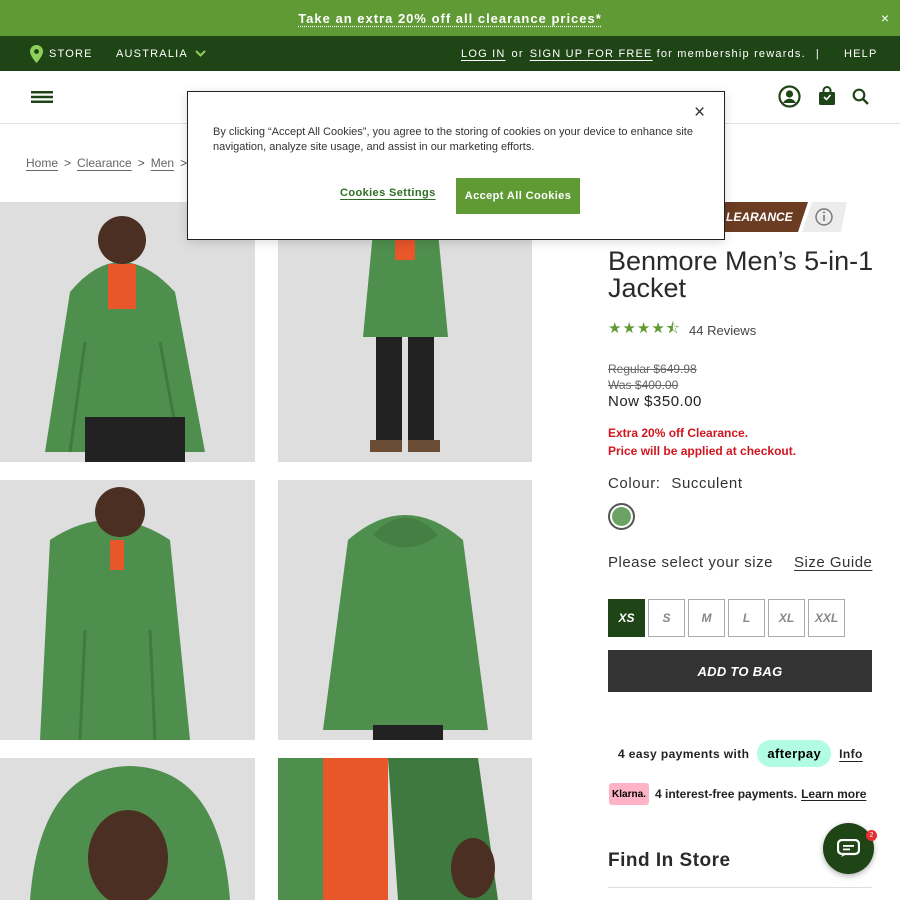 This screenshot has width=900, height=900. Describe the element at coordinates (789, 96) in the screenshot. I see `account-icon` at that location.